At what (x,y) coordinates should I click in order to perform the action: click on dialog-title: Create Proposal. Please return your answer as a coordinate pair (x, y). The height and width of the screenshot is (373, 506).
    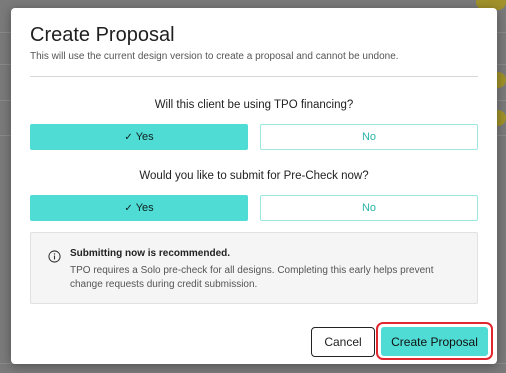
    Looking at the image, I should click on (102, 35).